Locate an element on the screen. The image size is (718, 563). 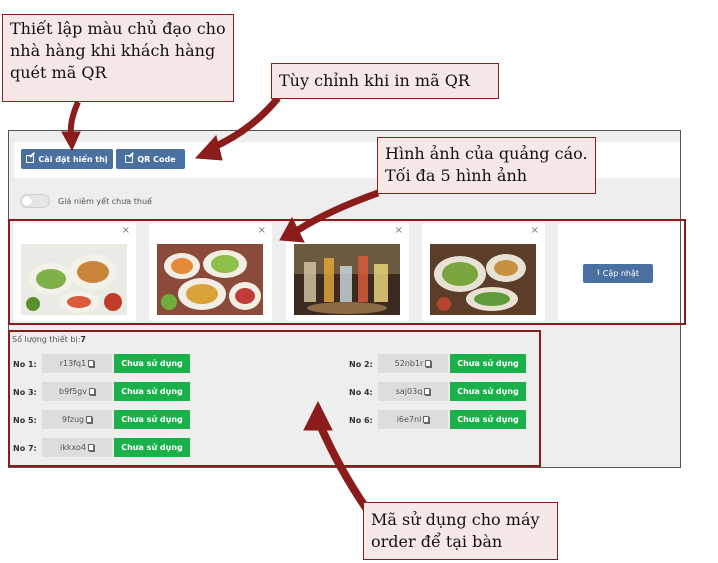
device-code-text: 52nb1r is located at coordinates (409, 363).